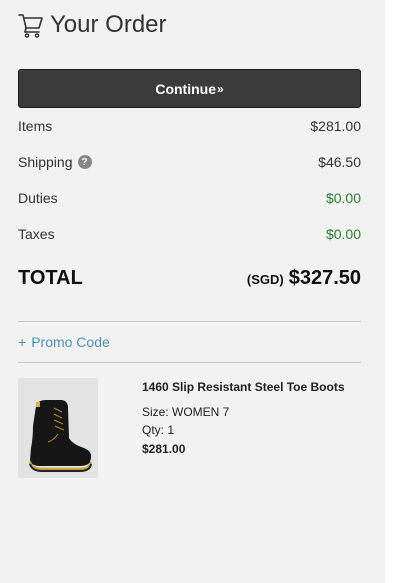  Describe the element at coordinates (343, 234) in the screenshot. I see `taxes-value: $0.00` at that location.